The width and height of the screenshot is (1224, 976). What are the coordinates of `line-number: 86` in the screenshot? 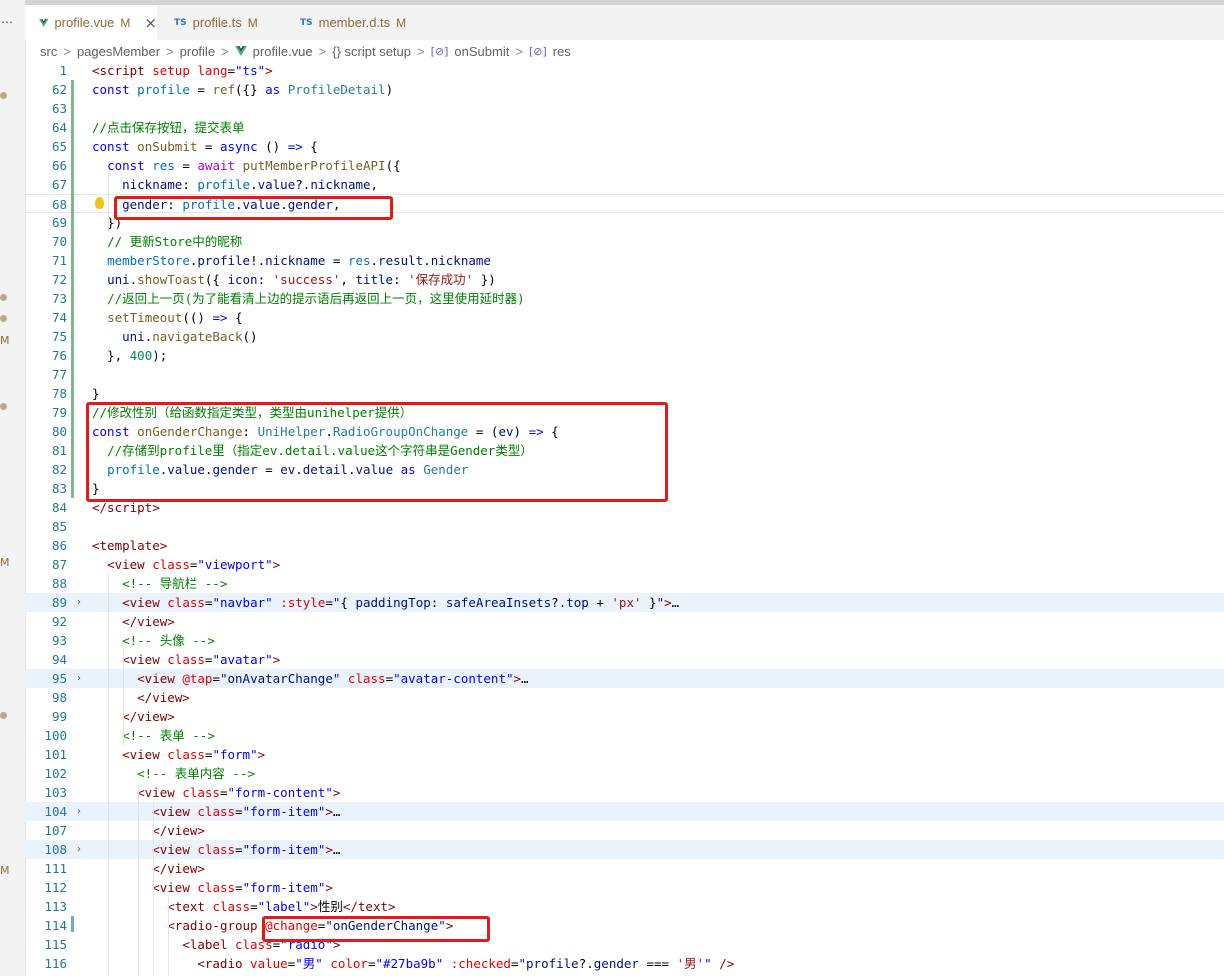 It's located at (59, 545).